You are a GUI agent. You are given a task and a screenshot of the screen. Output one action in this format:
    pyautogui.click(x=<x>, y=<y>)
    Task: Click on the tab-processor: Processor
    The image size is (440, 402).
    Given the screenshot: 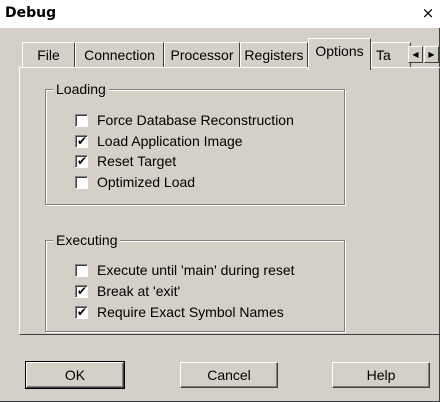 What is the action you would take?
    pyautogui.click(x=202, y=54)
    